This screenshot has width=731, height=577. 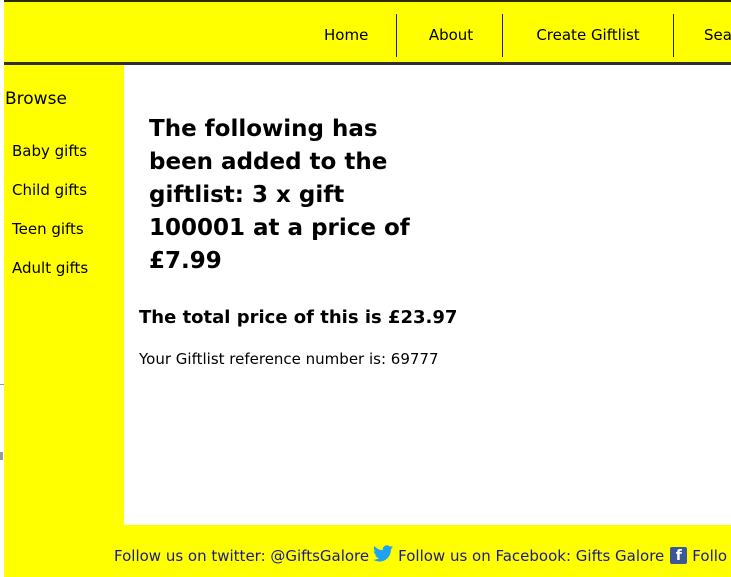 What do you see at coordinates (298, 317) in the screenshot?
I see `total-price-text: The total price of this is £23.97` at bounding box center [298, 317].